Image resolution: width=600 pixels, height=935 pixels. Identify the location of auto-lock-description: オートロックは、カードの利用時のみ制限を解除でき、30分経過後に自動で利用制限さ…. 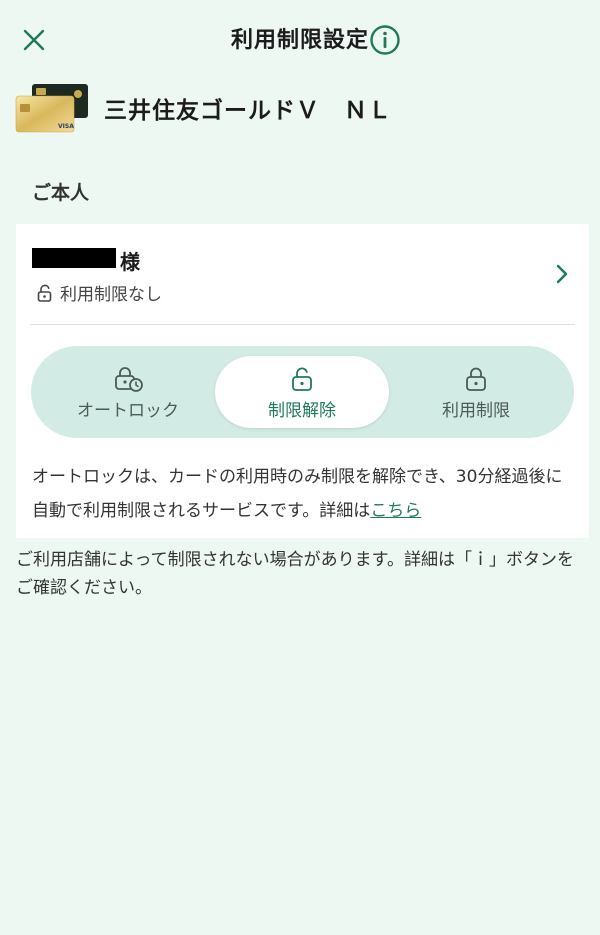
(304, 494).